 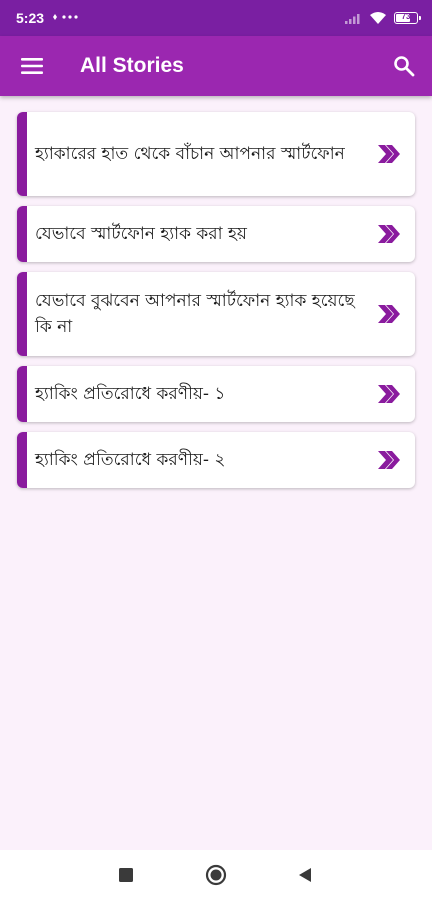 I want to click on story-card: হ্যাকিং প্রতিরোধে করণীয়- ১, so click(x=216, y=394).